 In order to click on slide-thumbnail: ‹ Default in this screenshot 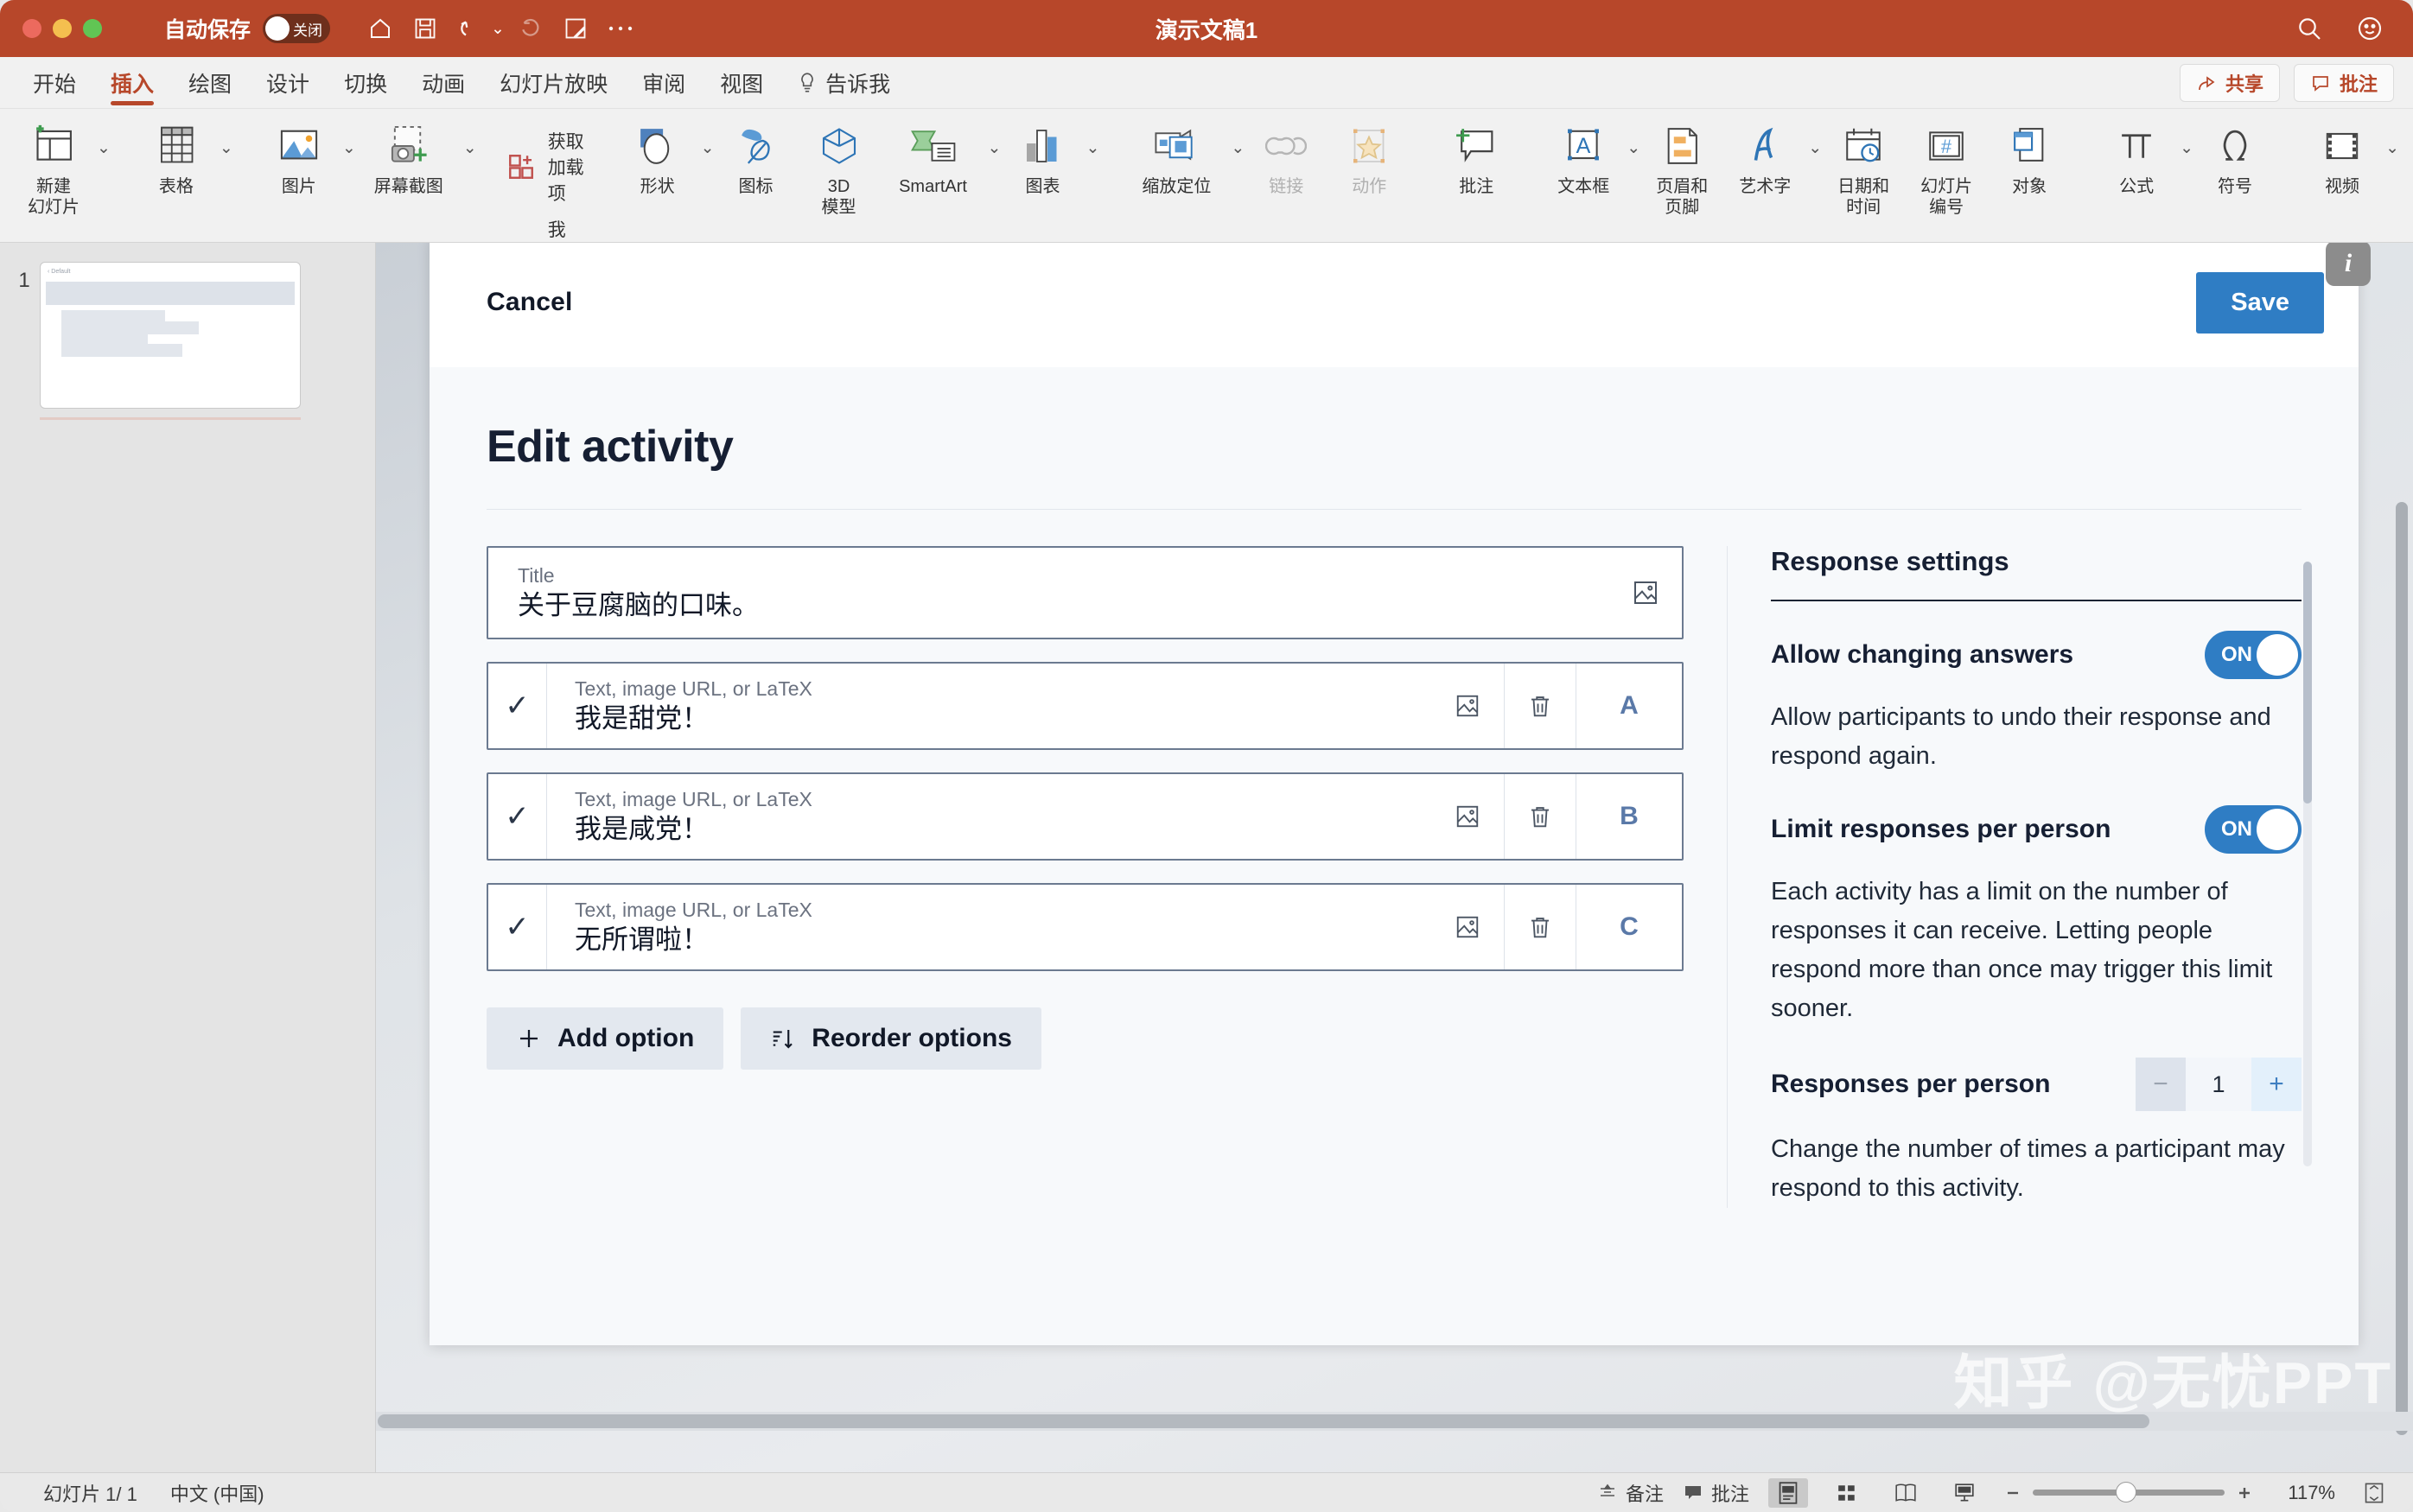, I will do `click(170, 335)`.